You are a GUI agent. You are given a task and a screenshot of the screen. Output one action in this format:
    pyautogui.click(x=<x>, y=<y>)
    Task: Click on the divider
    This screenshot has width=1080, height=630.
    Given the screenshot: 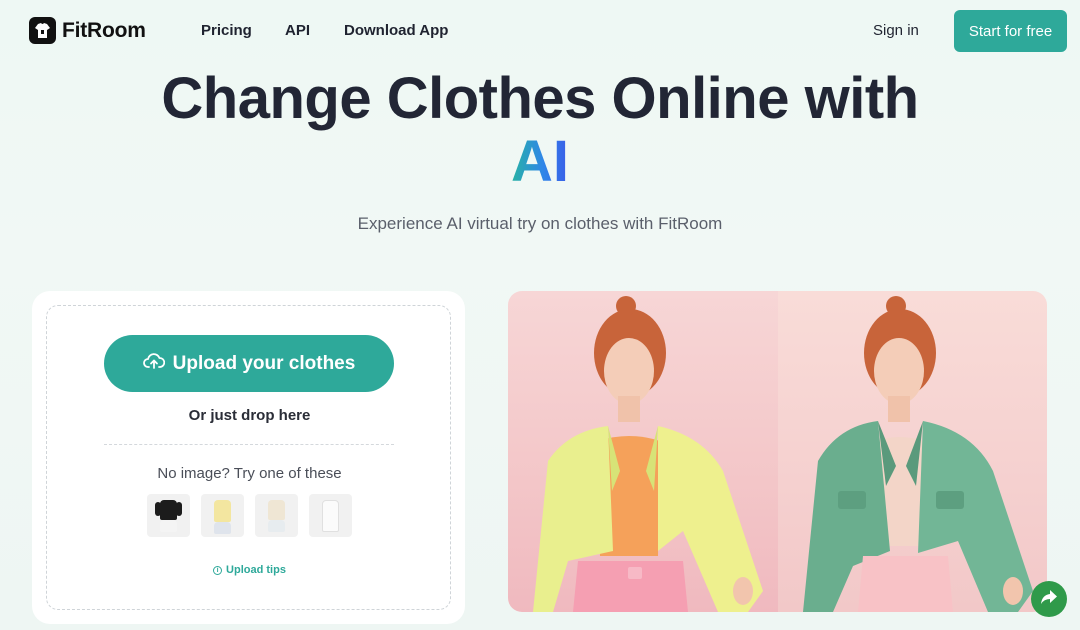 What is the action you would take?
    pyautogui.click(x=249, y=444)
    